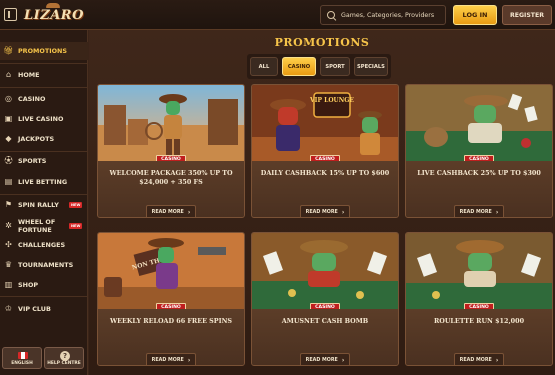 This screenshot has width=555, height=375. What do you see at coordinates (8, 118) in the screenshot?
I see `live-casino-icon: ▣` at bounding box center [8, 118].